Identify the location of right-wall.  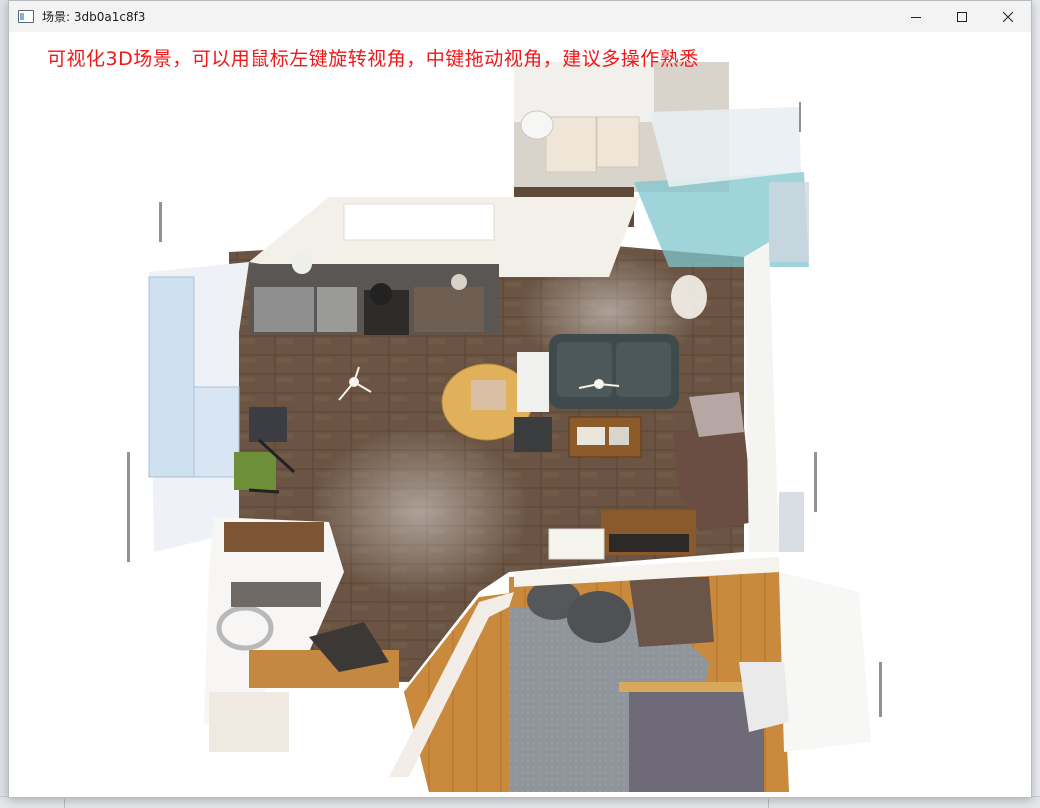
(761, 397).